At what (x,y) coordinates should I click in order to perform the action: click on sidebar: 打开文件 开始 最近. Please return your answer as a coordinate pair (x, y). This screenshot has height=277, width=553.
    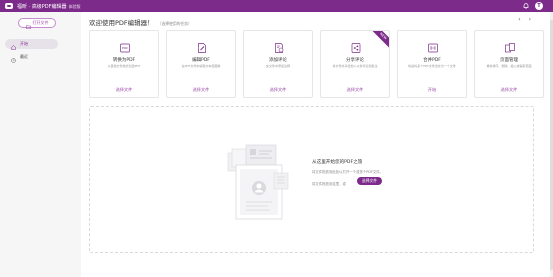
    Looking at the image, I should click on (40, 144).